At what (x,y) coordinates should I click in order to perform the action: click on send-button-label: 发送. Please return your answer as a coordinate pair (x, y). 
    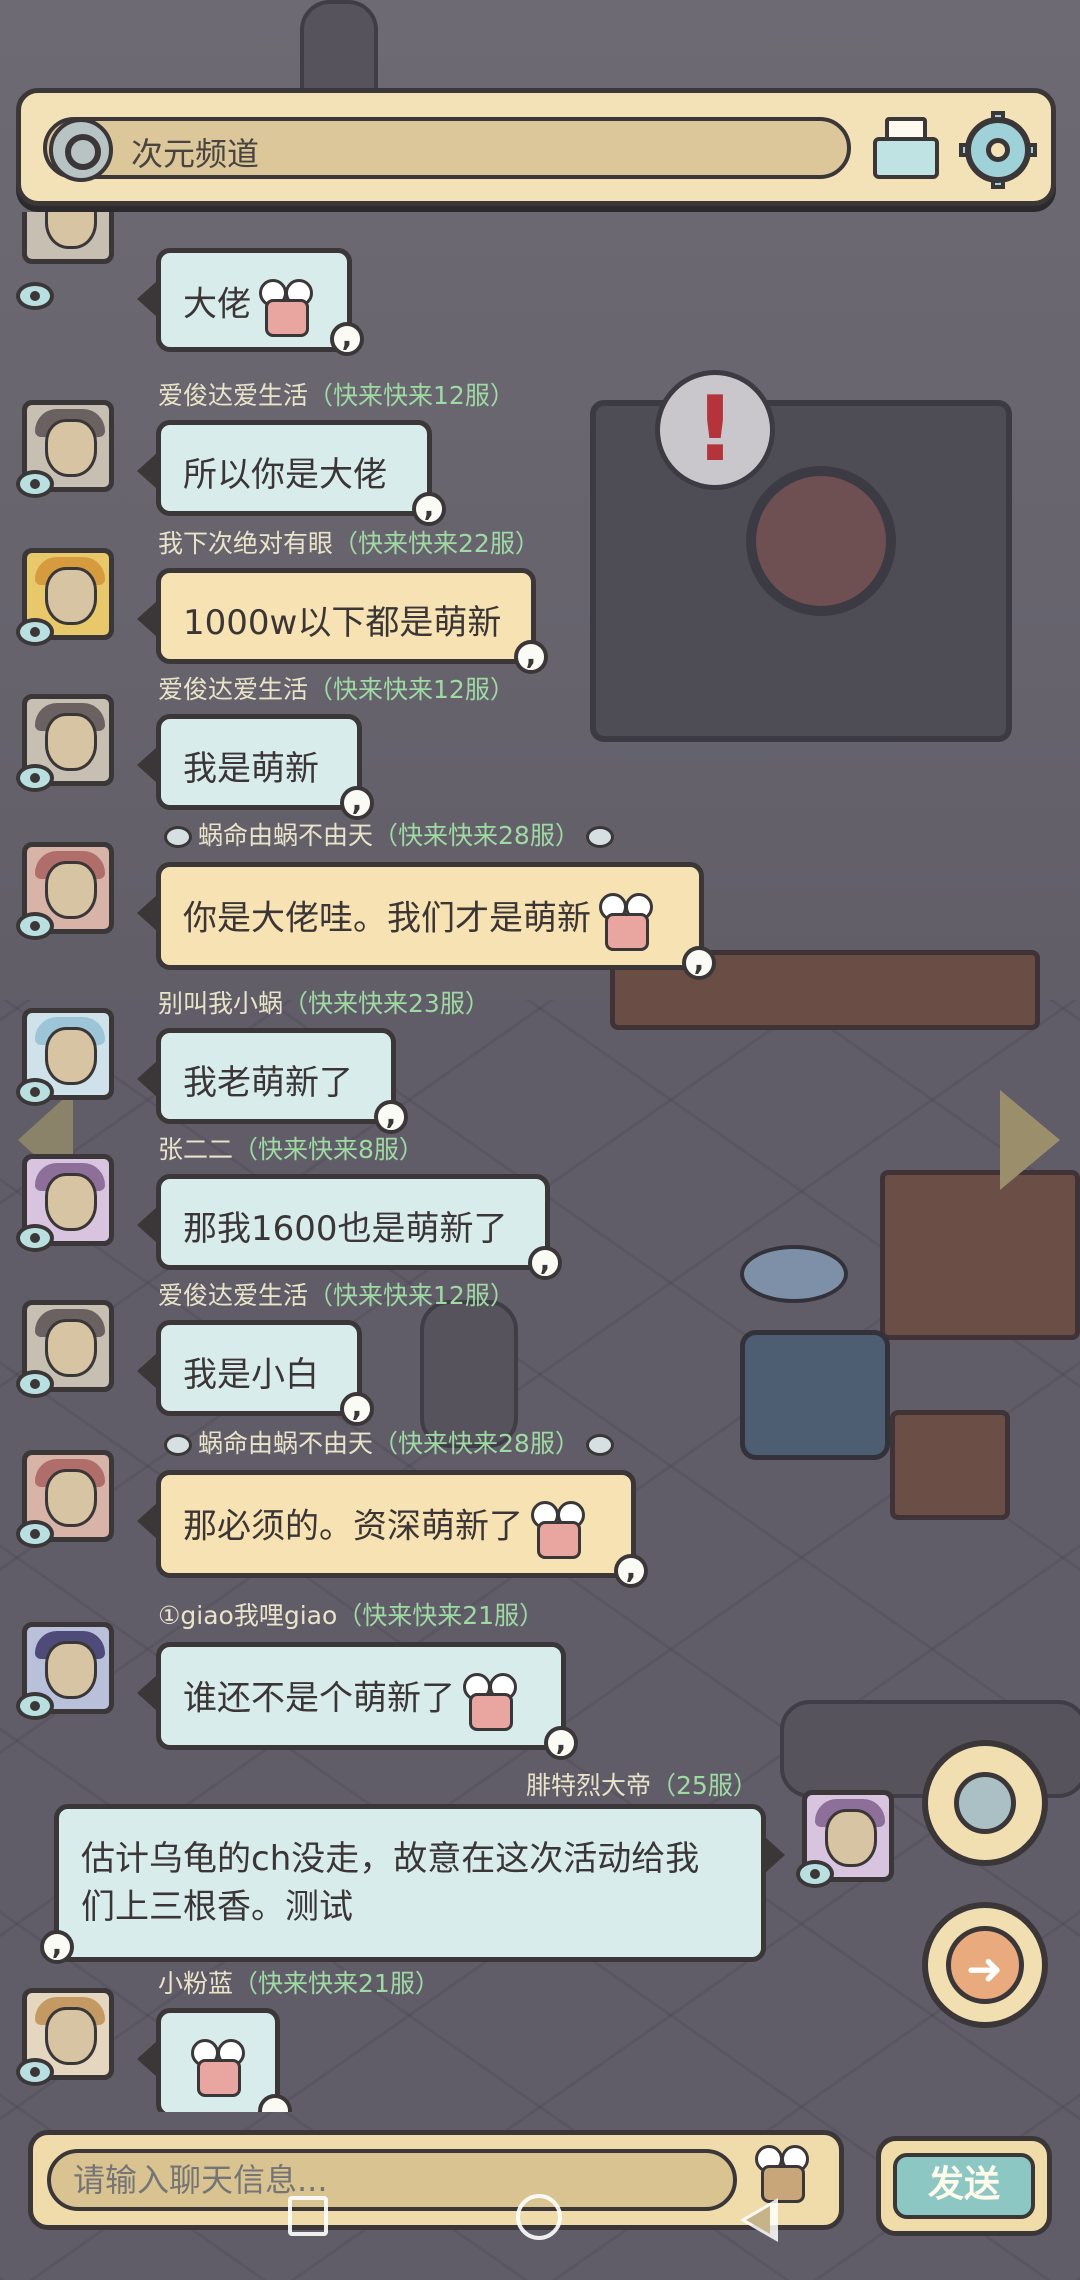
    Looking at the image, I should click on (964, 2186).